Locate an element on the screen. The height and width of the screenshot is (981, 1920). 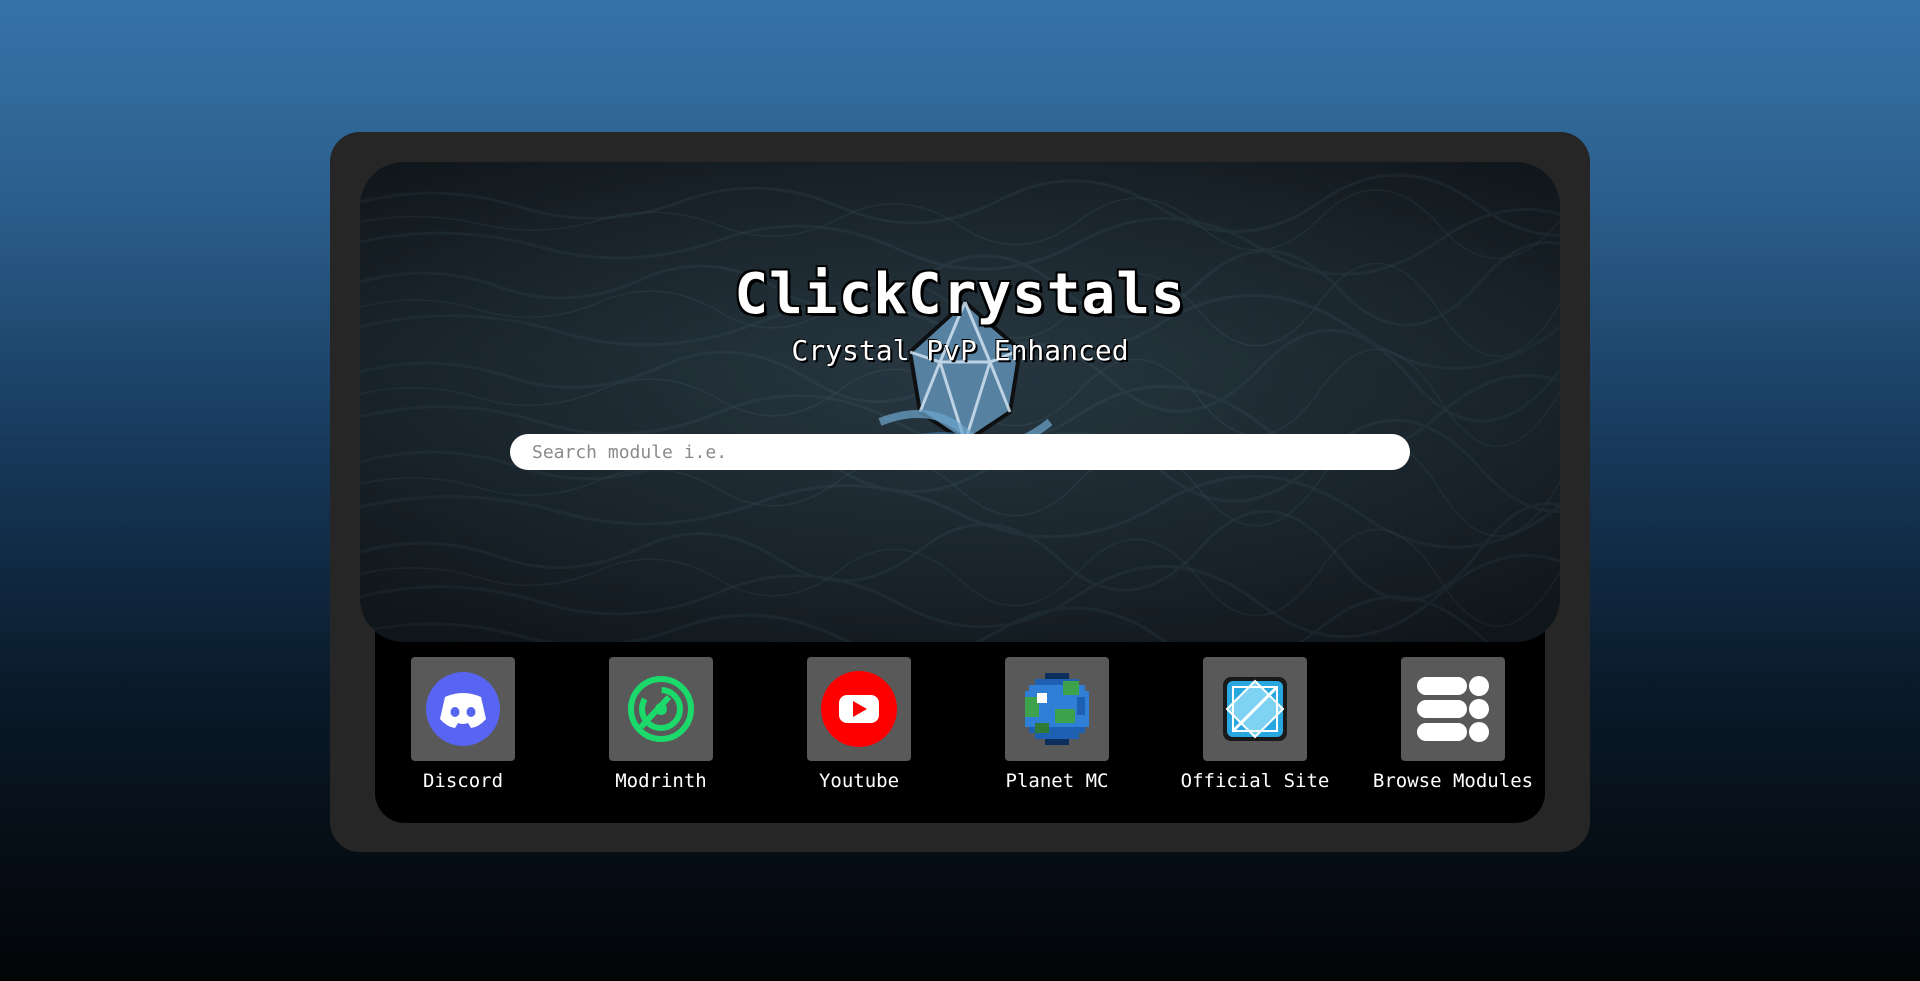
link-label-discord: Discord is located at coordinates (463, 781).